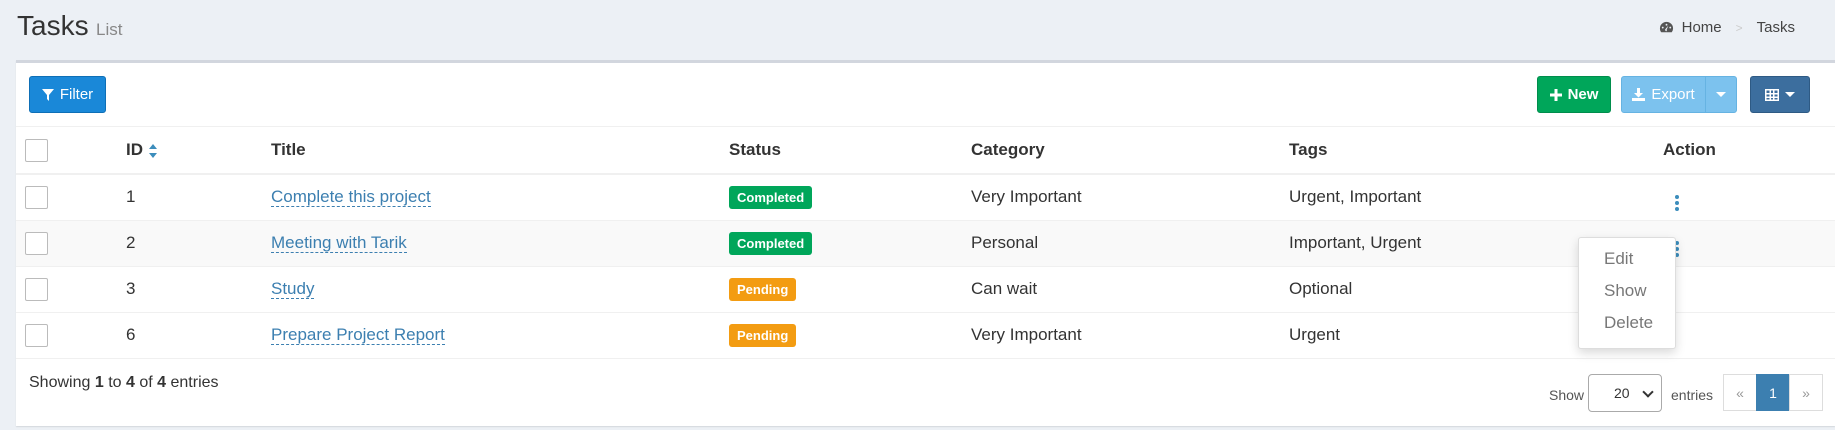 The width and height of the screenshot is (1835, 430). I want to click on select-all-checkbox, so click(36, 150).